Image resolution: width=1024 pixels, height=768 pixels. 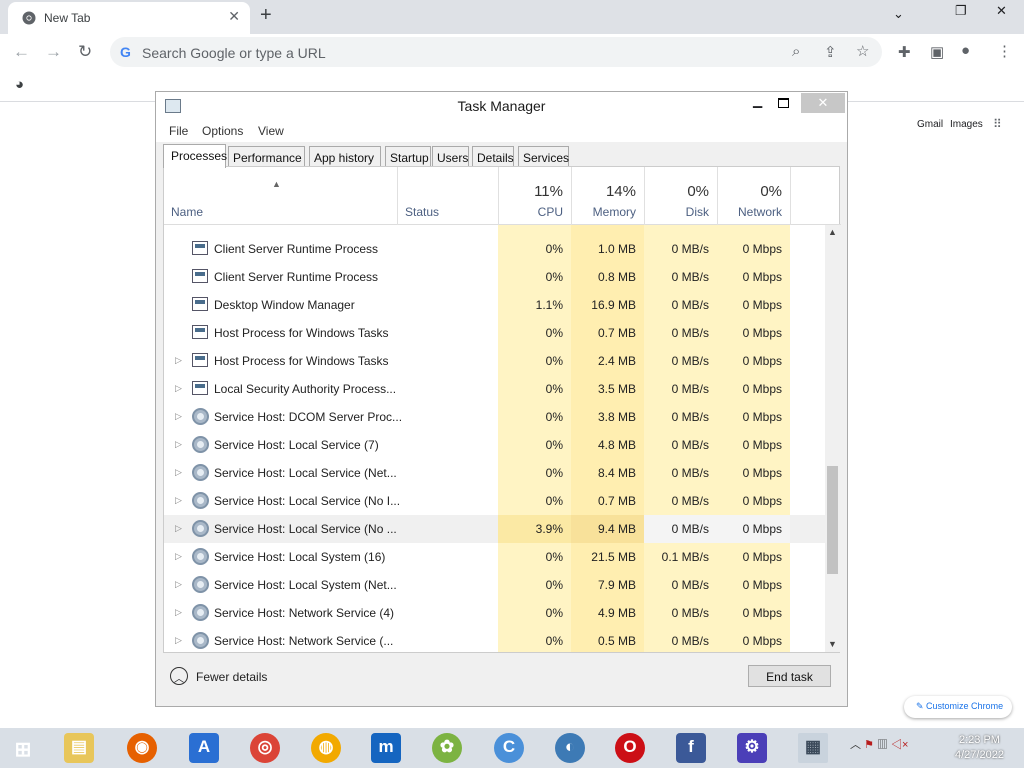 What do you see at coordinates (753, 196) in the screenshot?
I see `header-network: 0% Network` at bounding box center [753, 196].